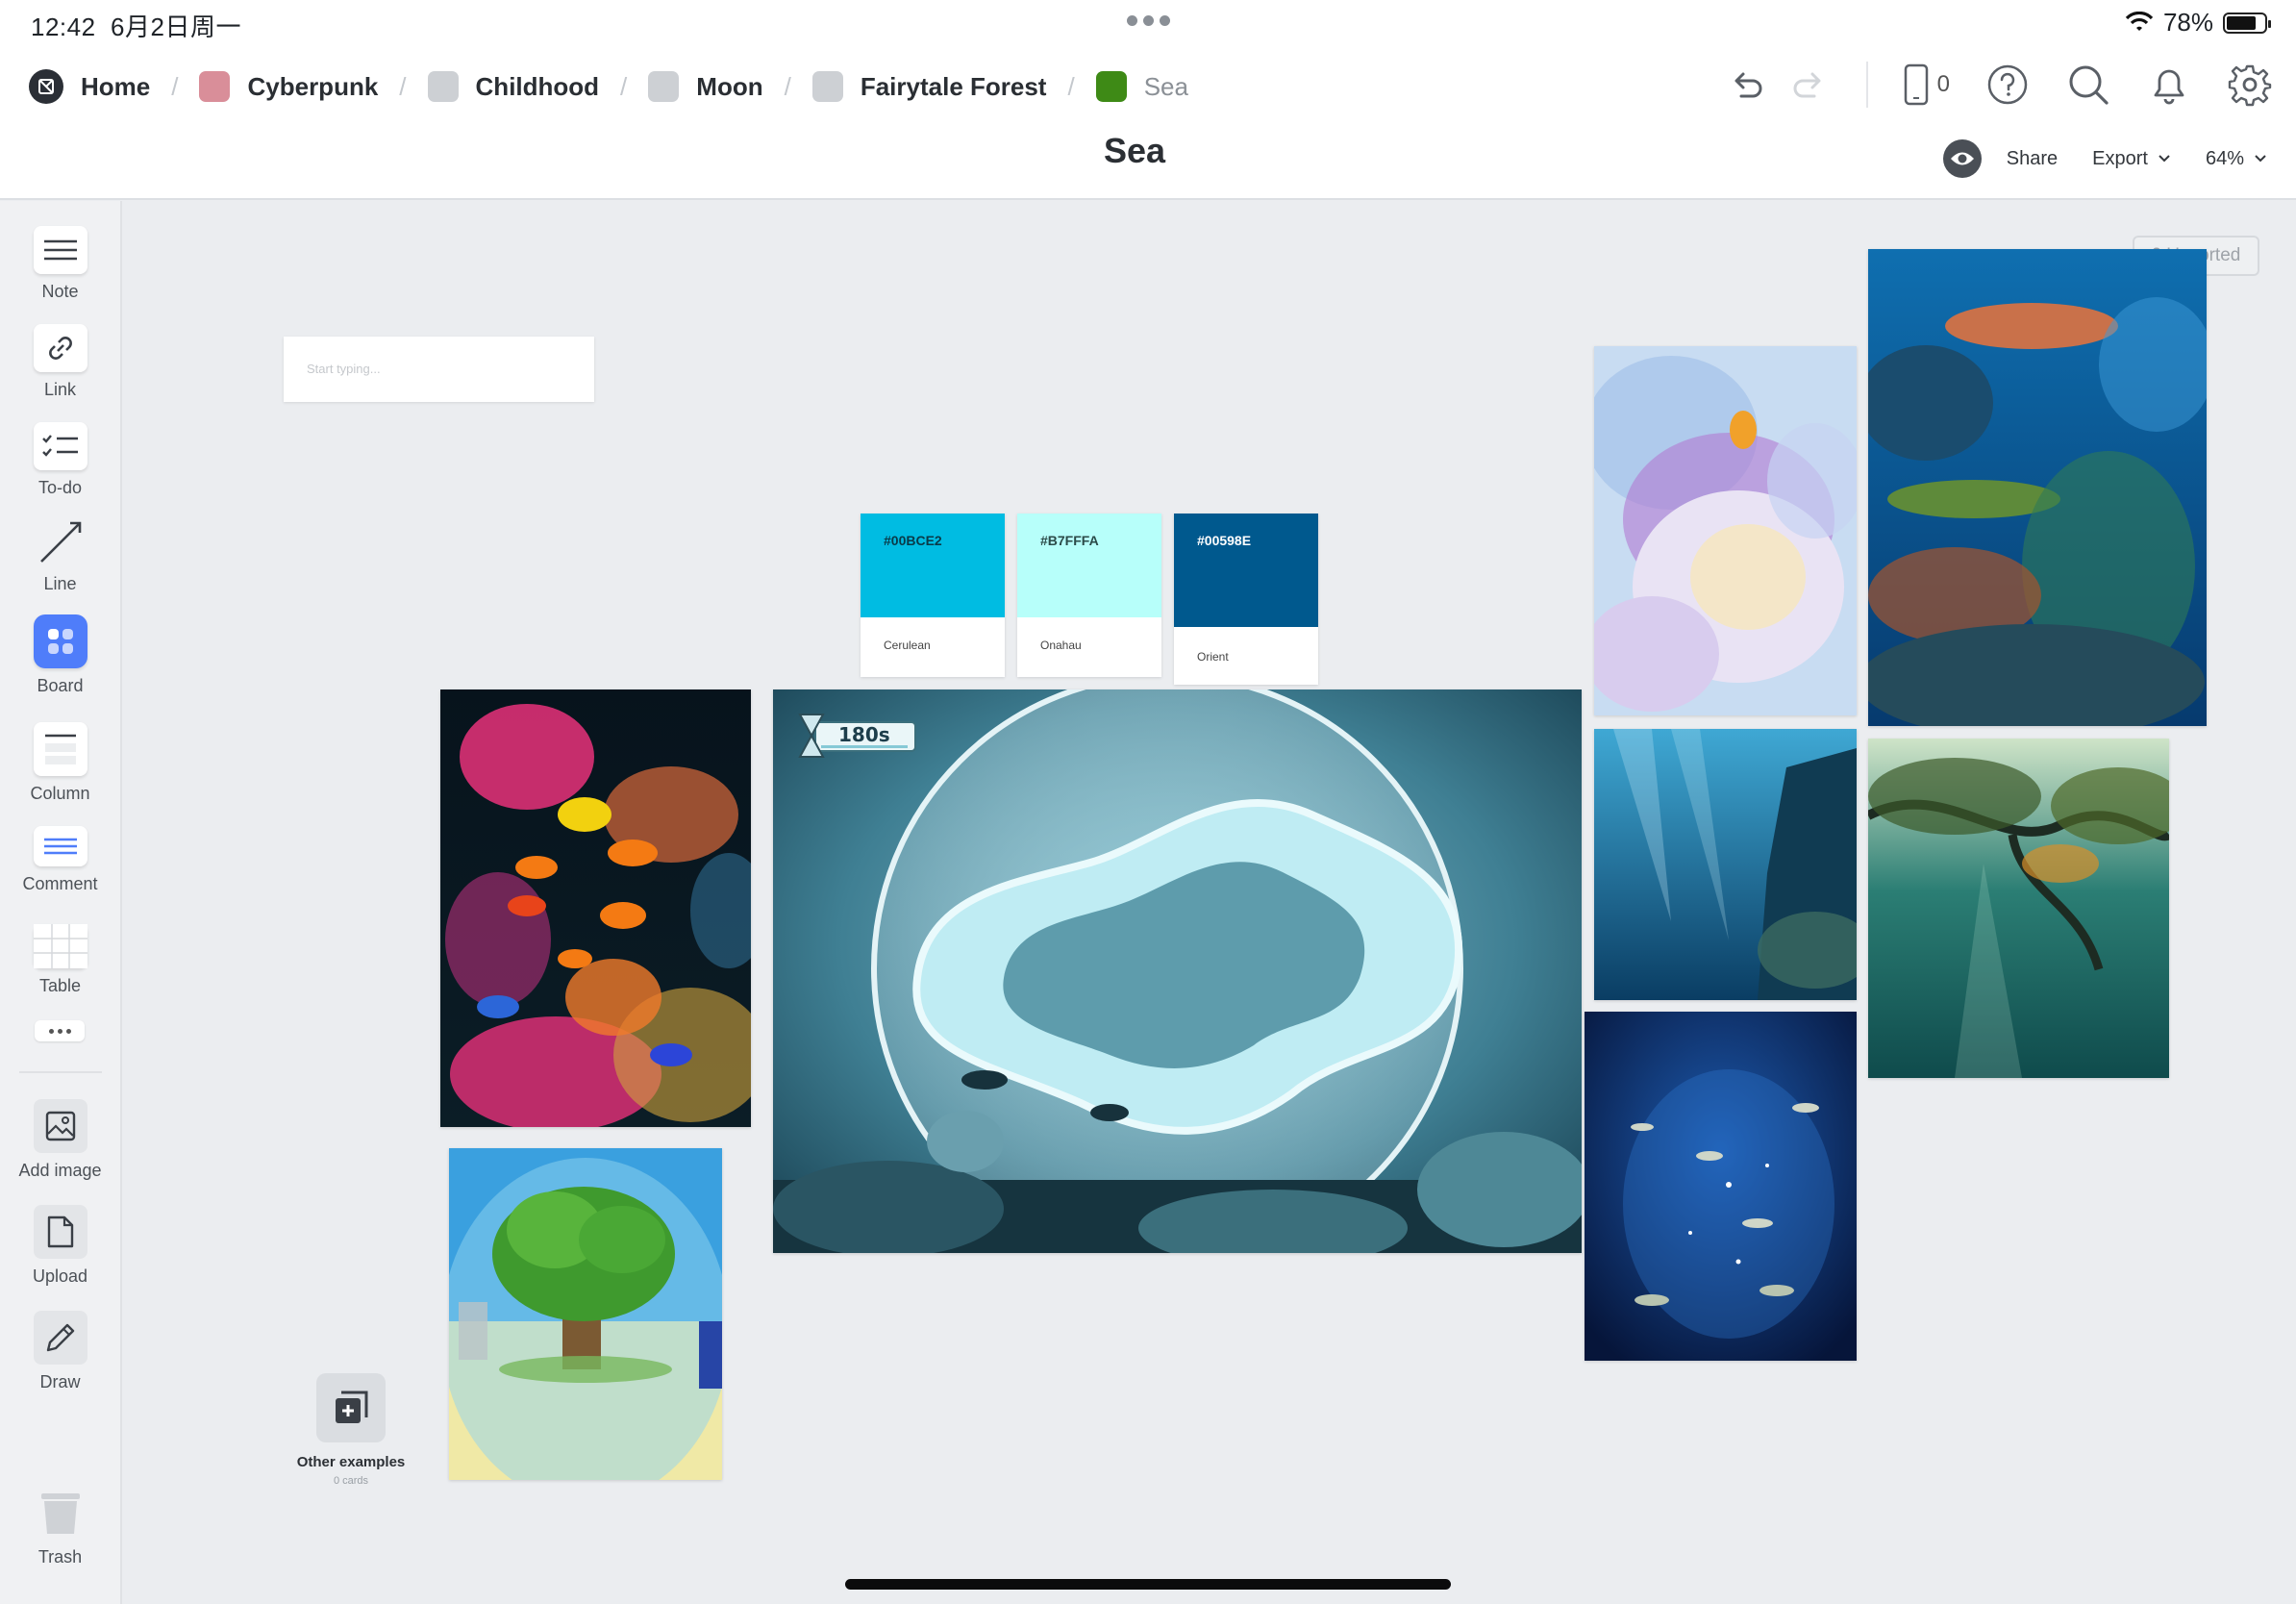  What do you see at coordinates (1213, 657) in the screenshot?
I see `swatch-name: Orient` at bounding box center [1213, 657].